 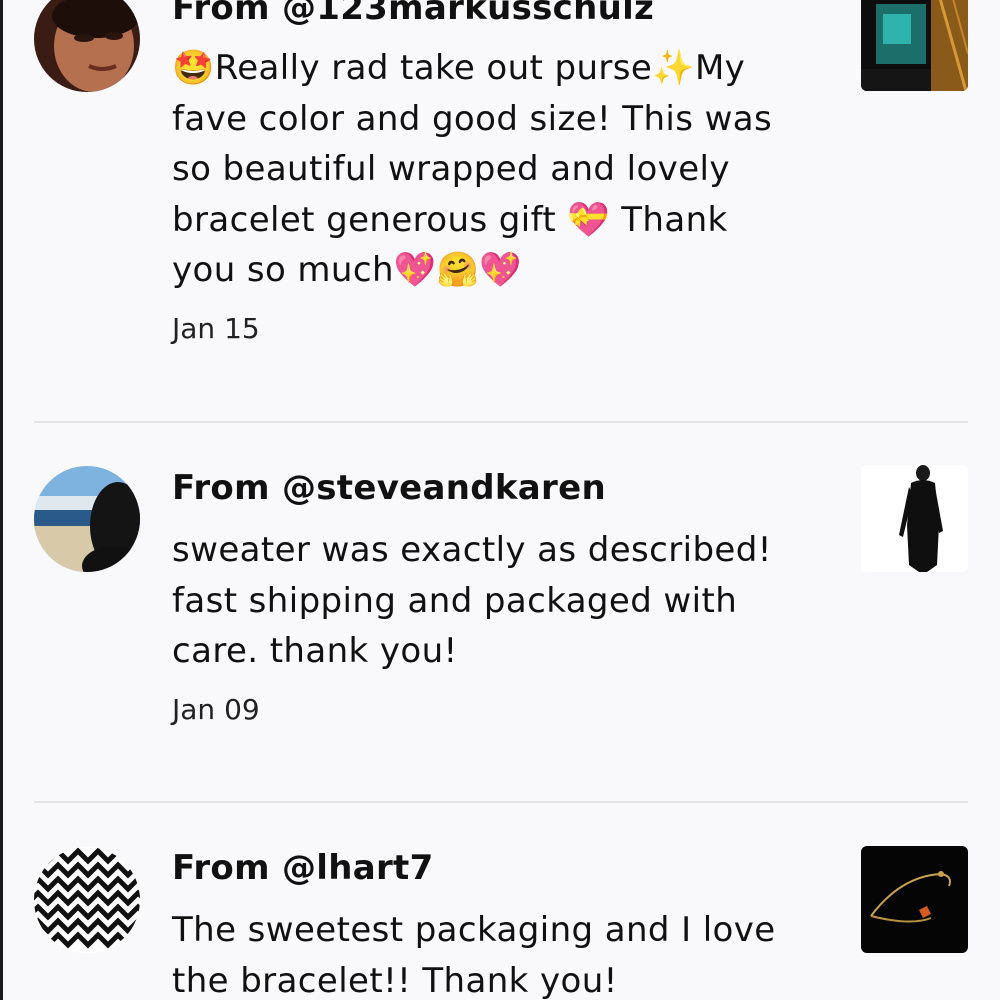 What do you see at coordinates (395, 980) in the screenshot?
I see `review-text-line: the bracelet!! Thank you!` at bounding box center [395, 980].